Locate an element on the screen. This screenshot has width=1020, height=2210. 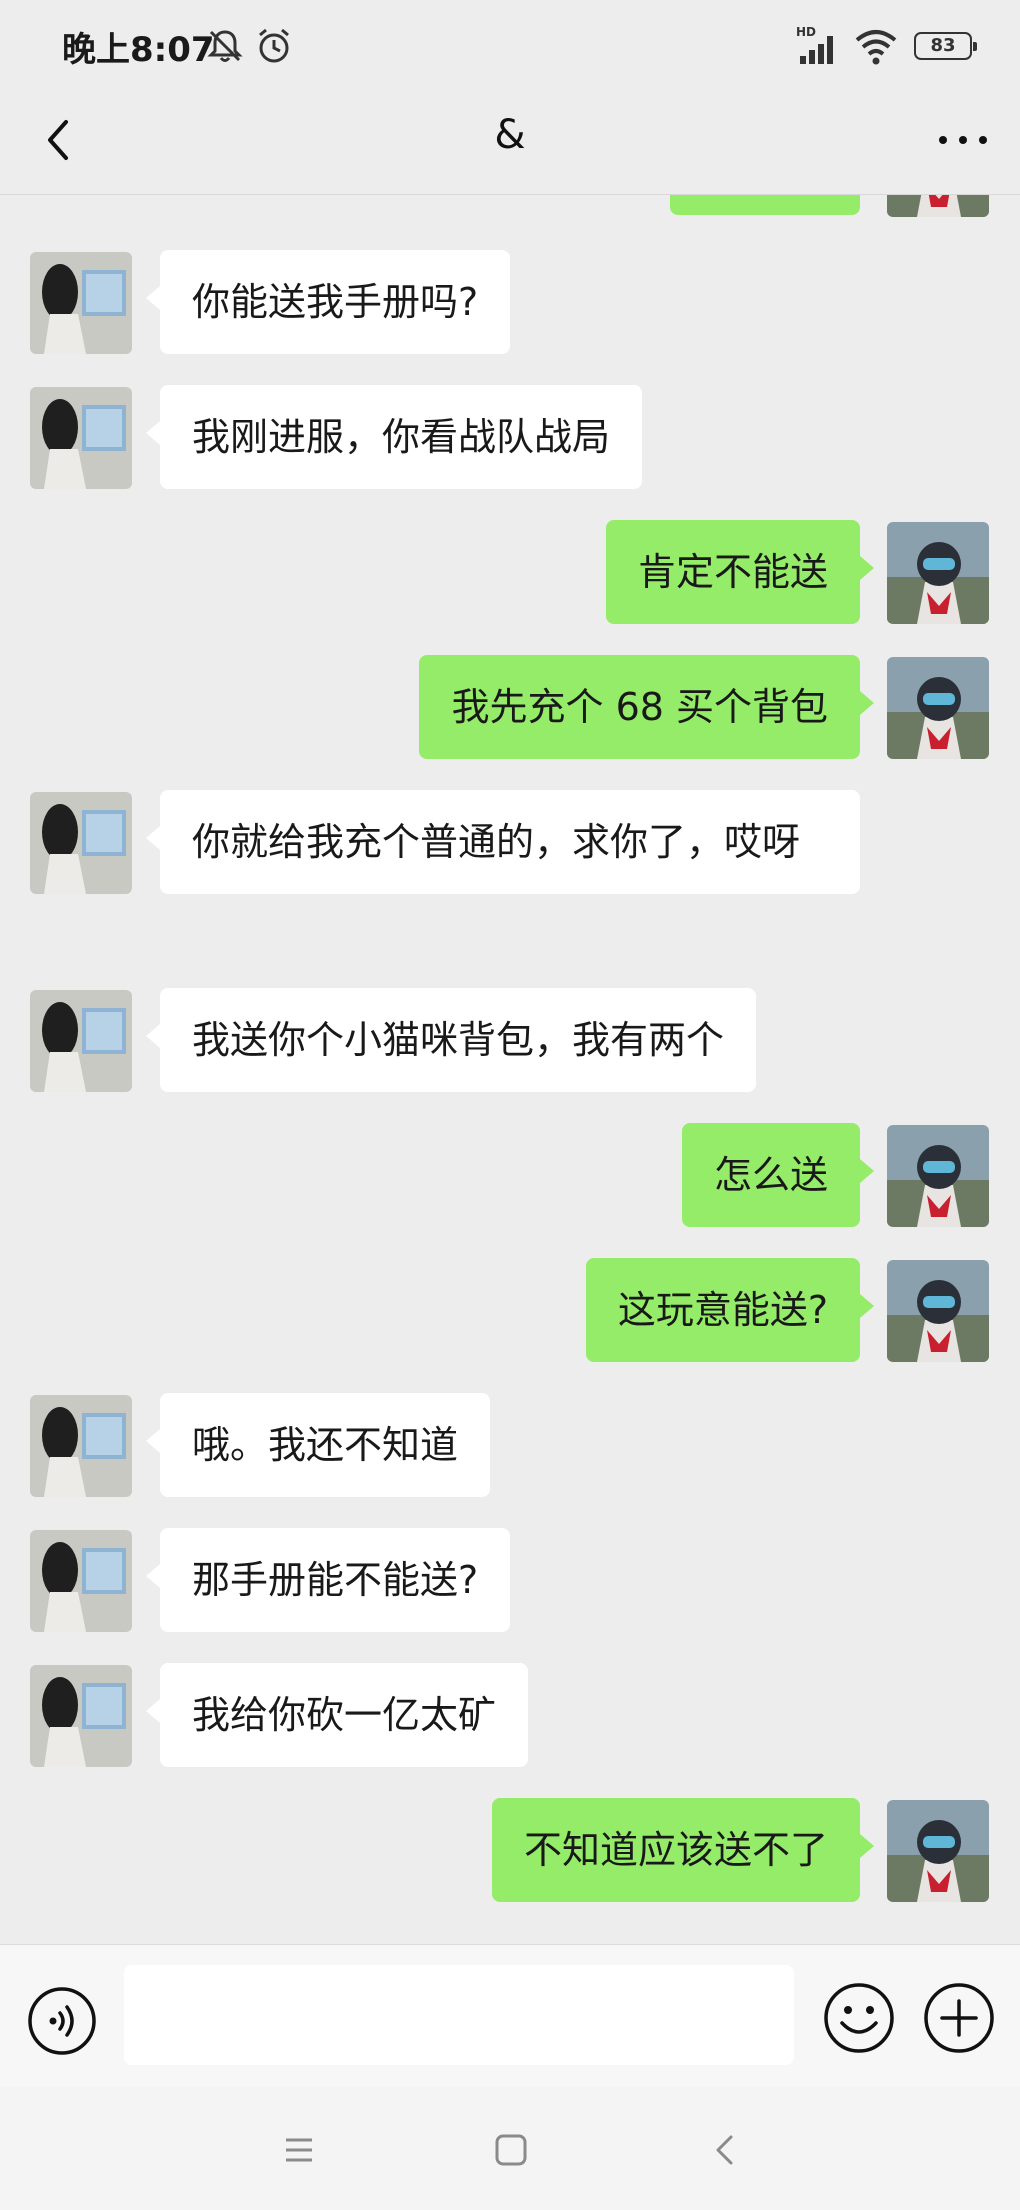
message-row: 我送你个小猫咪背包，我有两个 is located at coordinates (510, 1041).